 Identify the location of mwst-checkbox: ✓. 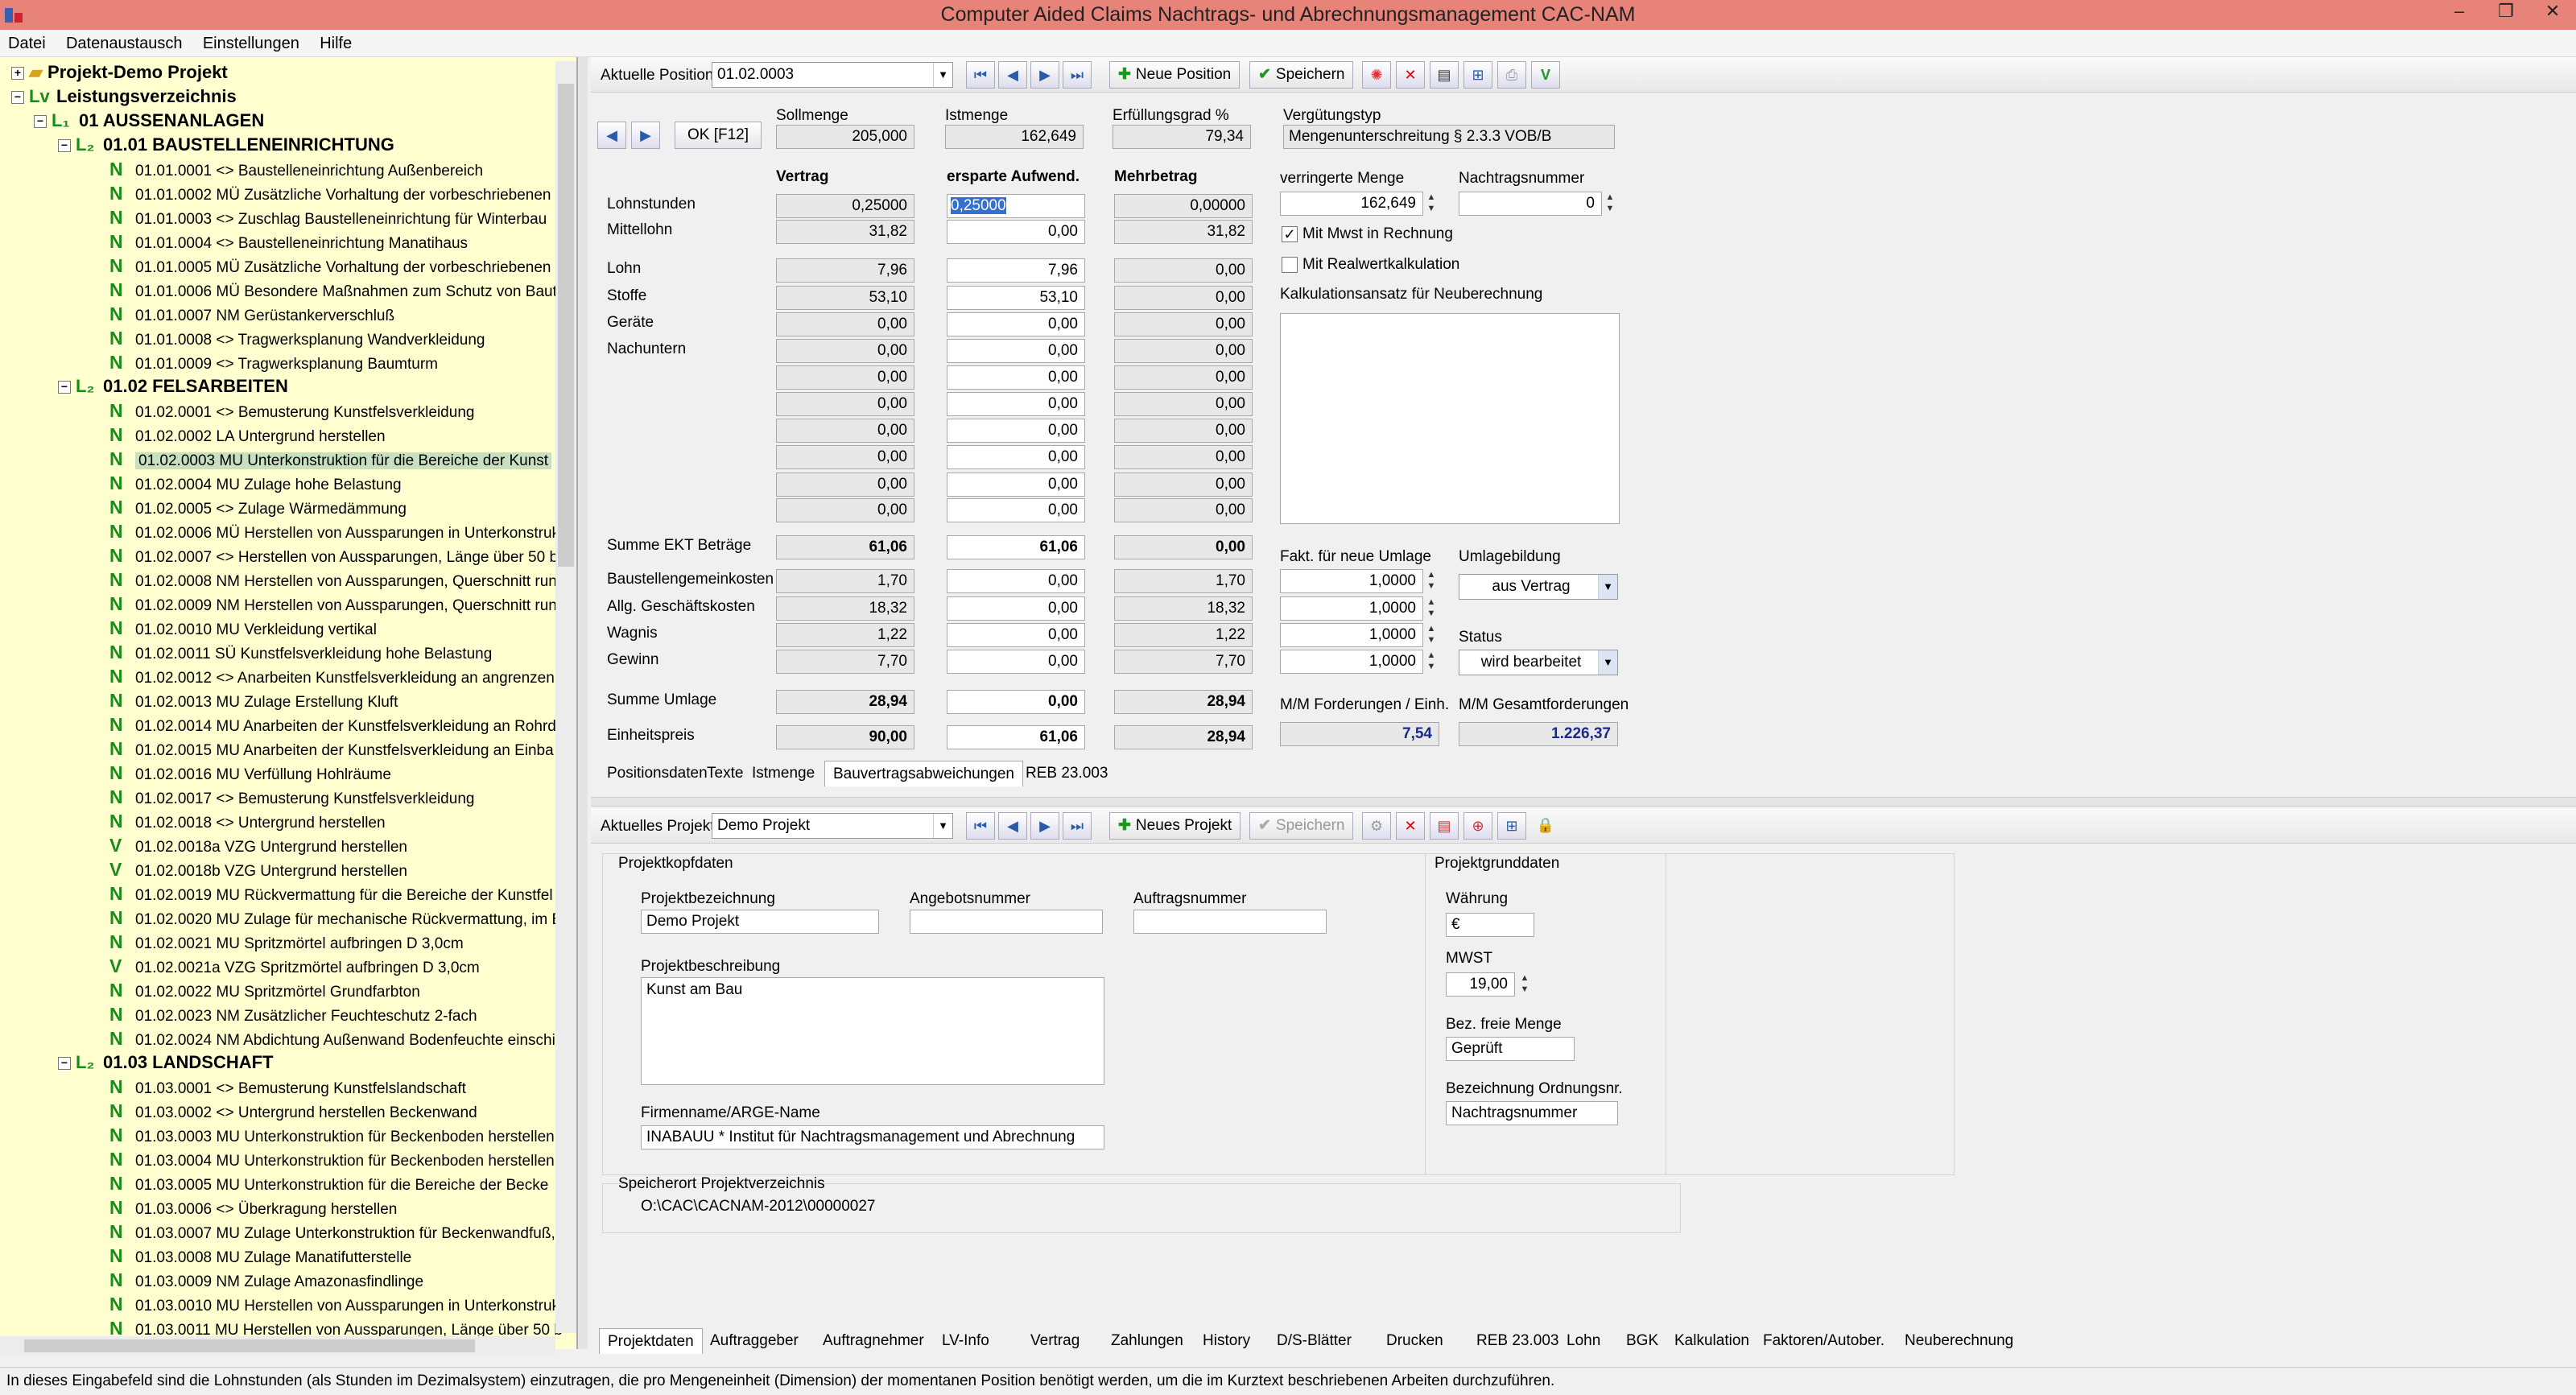
(1290, 234).